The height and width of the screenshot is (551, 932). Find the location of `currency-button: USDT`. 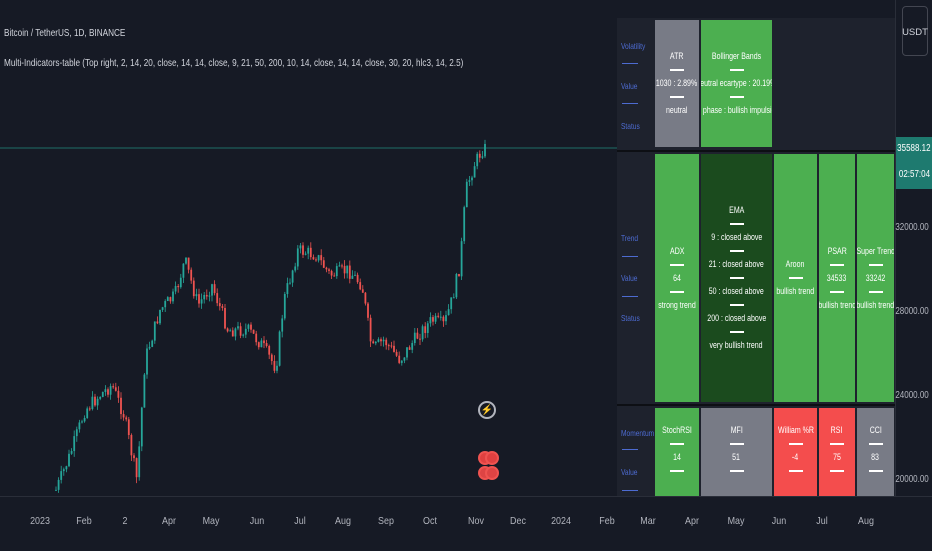

currency-button: USDT is located at coordinates (915, 31).